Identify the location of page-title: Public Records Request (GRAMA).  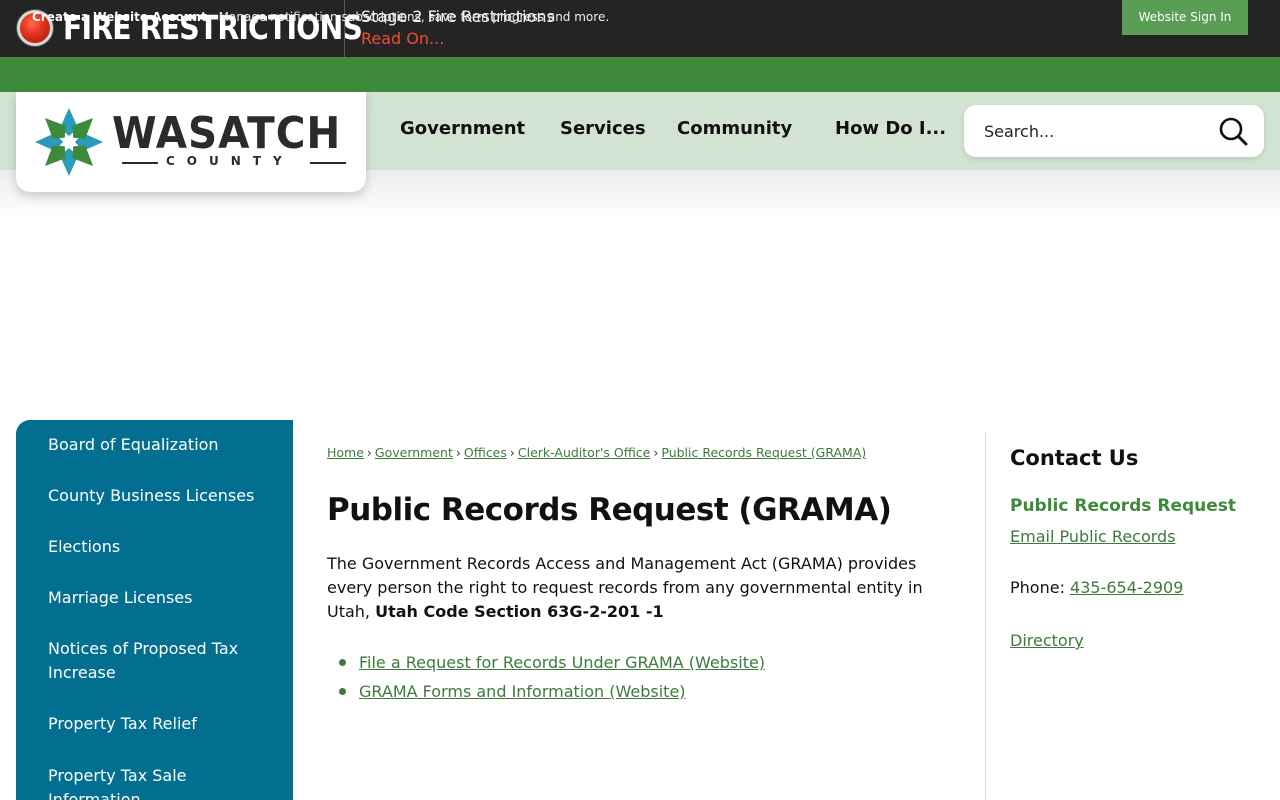
(609, 510).